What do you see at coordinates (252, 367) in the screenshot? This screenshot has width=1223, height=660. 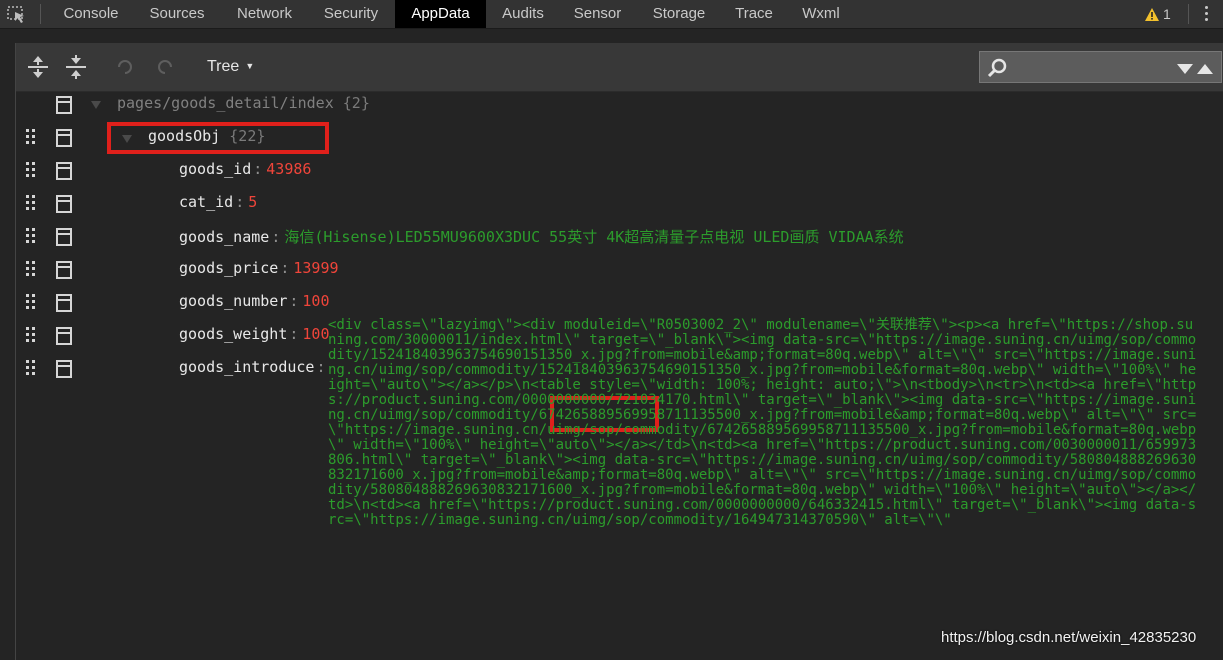 I see `field-key: goods_introduce:` at bounding box center [252, 367].